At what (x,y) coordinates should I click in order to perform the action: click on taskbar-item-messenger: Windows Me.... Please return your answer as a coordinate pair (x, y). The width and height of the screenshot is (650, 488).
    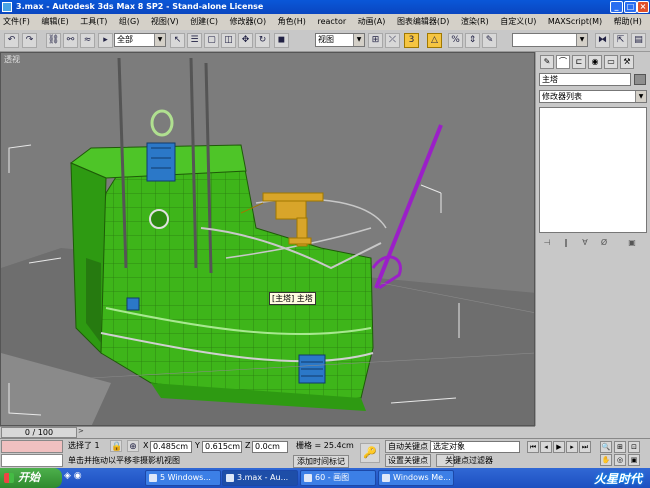
    Looking at the image, I should click on (416, 478).